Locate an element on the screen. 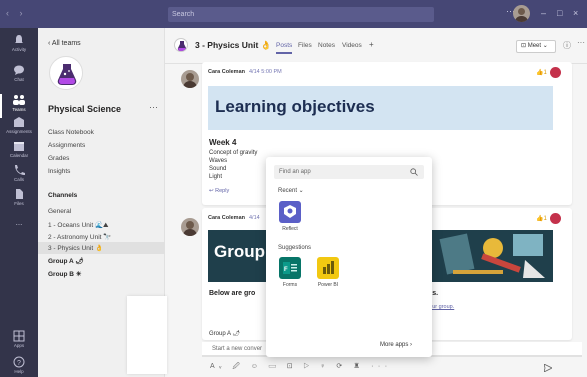 The height and width of the screenshot is (377, 587). compose-toolbar: Aᵥ 🖉 ☺ ▭ ⊡ ▷ ♀ ⟳ ♜ ··· is located at coordinates (301, 367).